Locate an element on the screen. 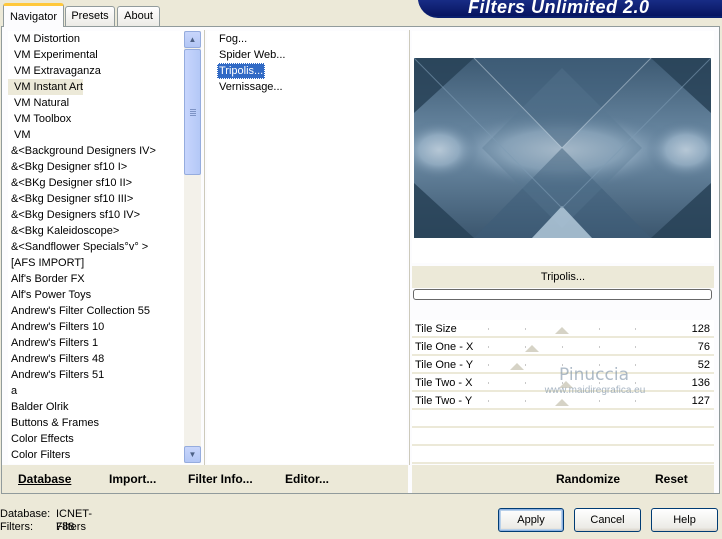  category-item: &<Bkg Designer sf10 III> is located at coordinates (70, 199).